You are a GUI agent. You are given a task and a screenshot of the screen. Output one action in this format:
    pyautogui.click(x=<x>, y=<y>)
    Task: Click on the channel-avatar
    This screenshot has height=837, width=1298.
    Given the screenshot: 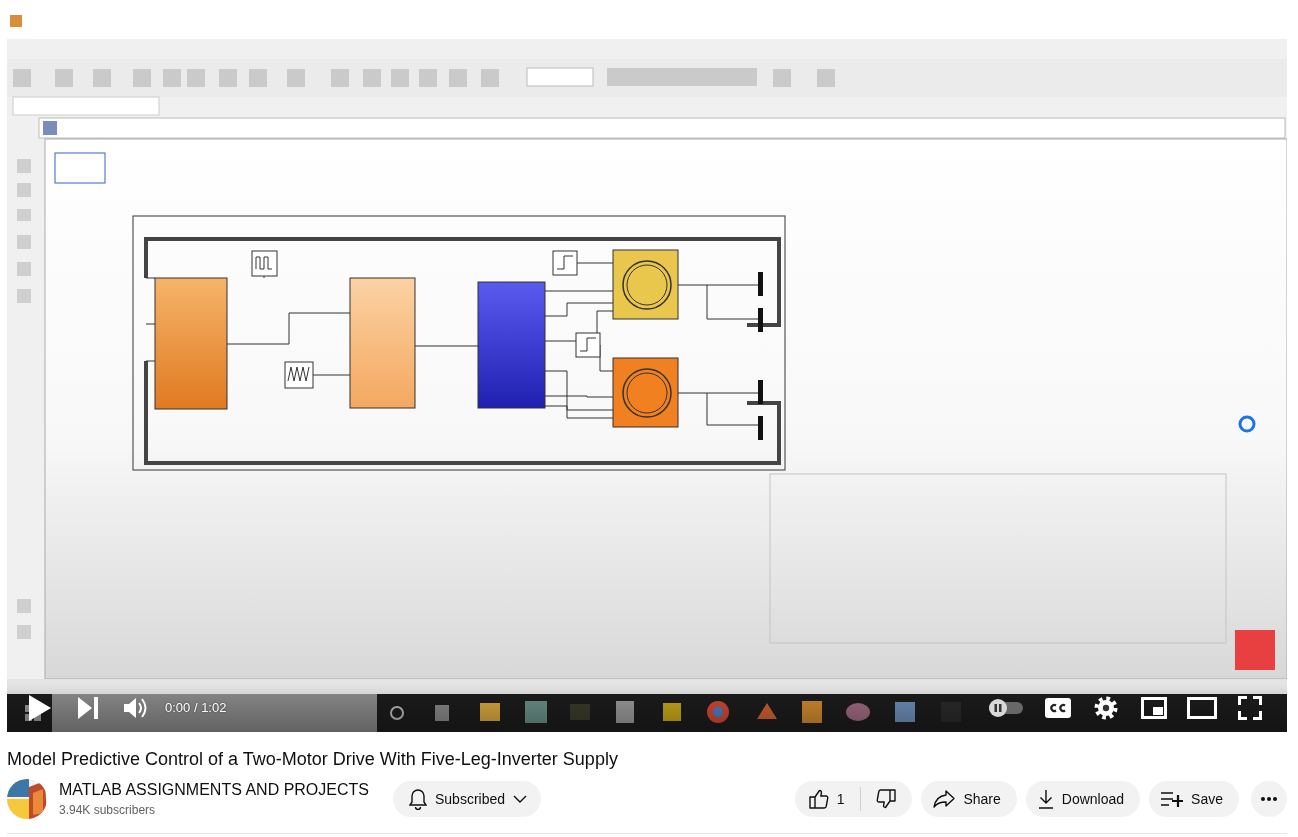 What is the action you would take?
    pyautogui.click(x=27, y=799)
    